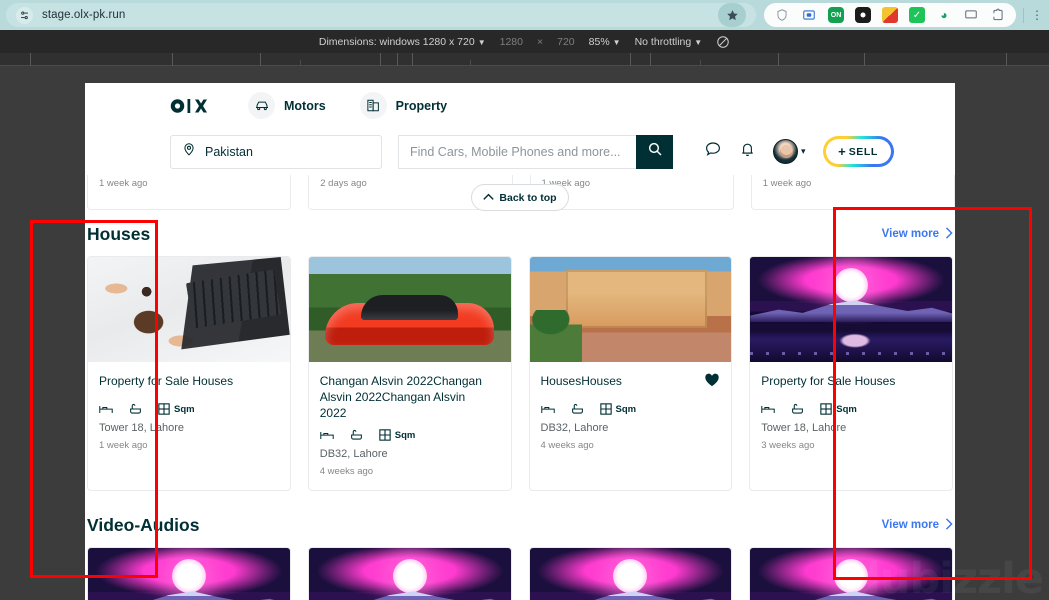  What do you see at coordinates (373, 105) in the screenshot?
I see `building-icon` at bounding box center [373, 105].